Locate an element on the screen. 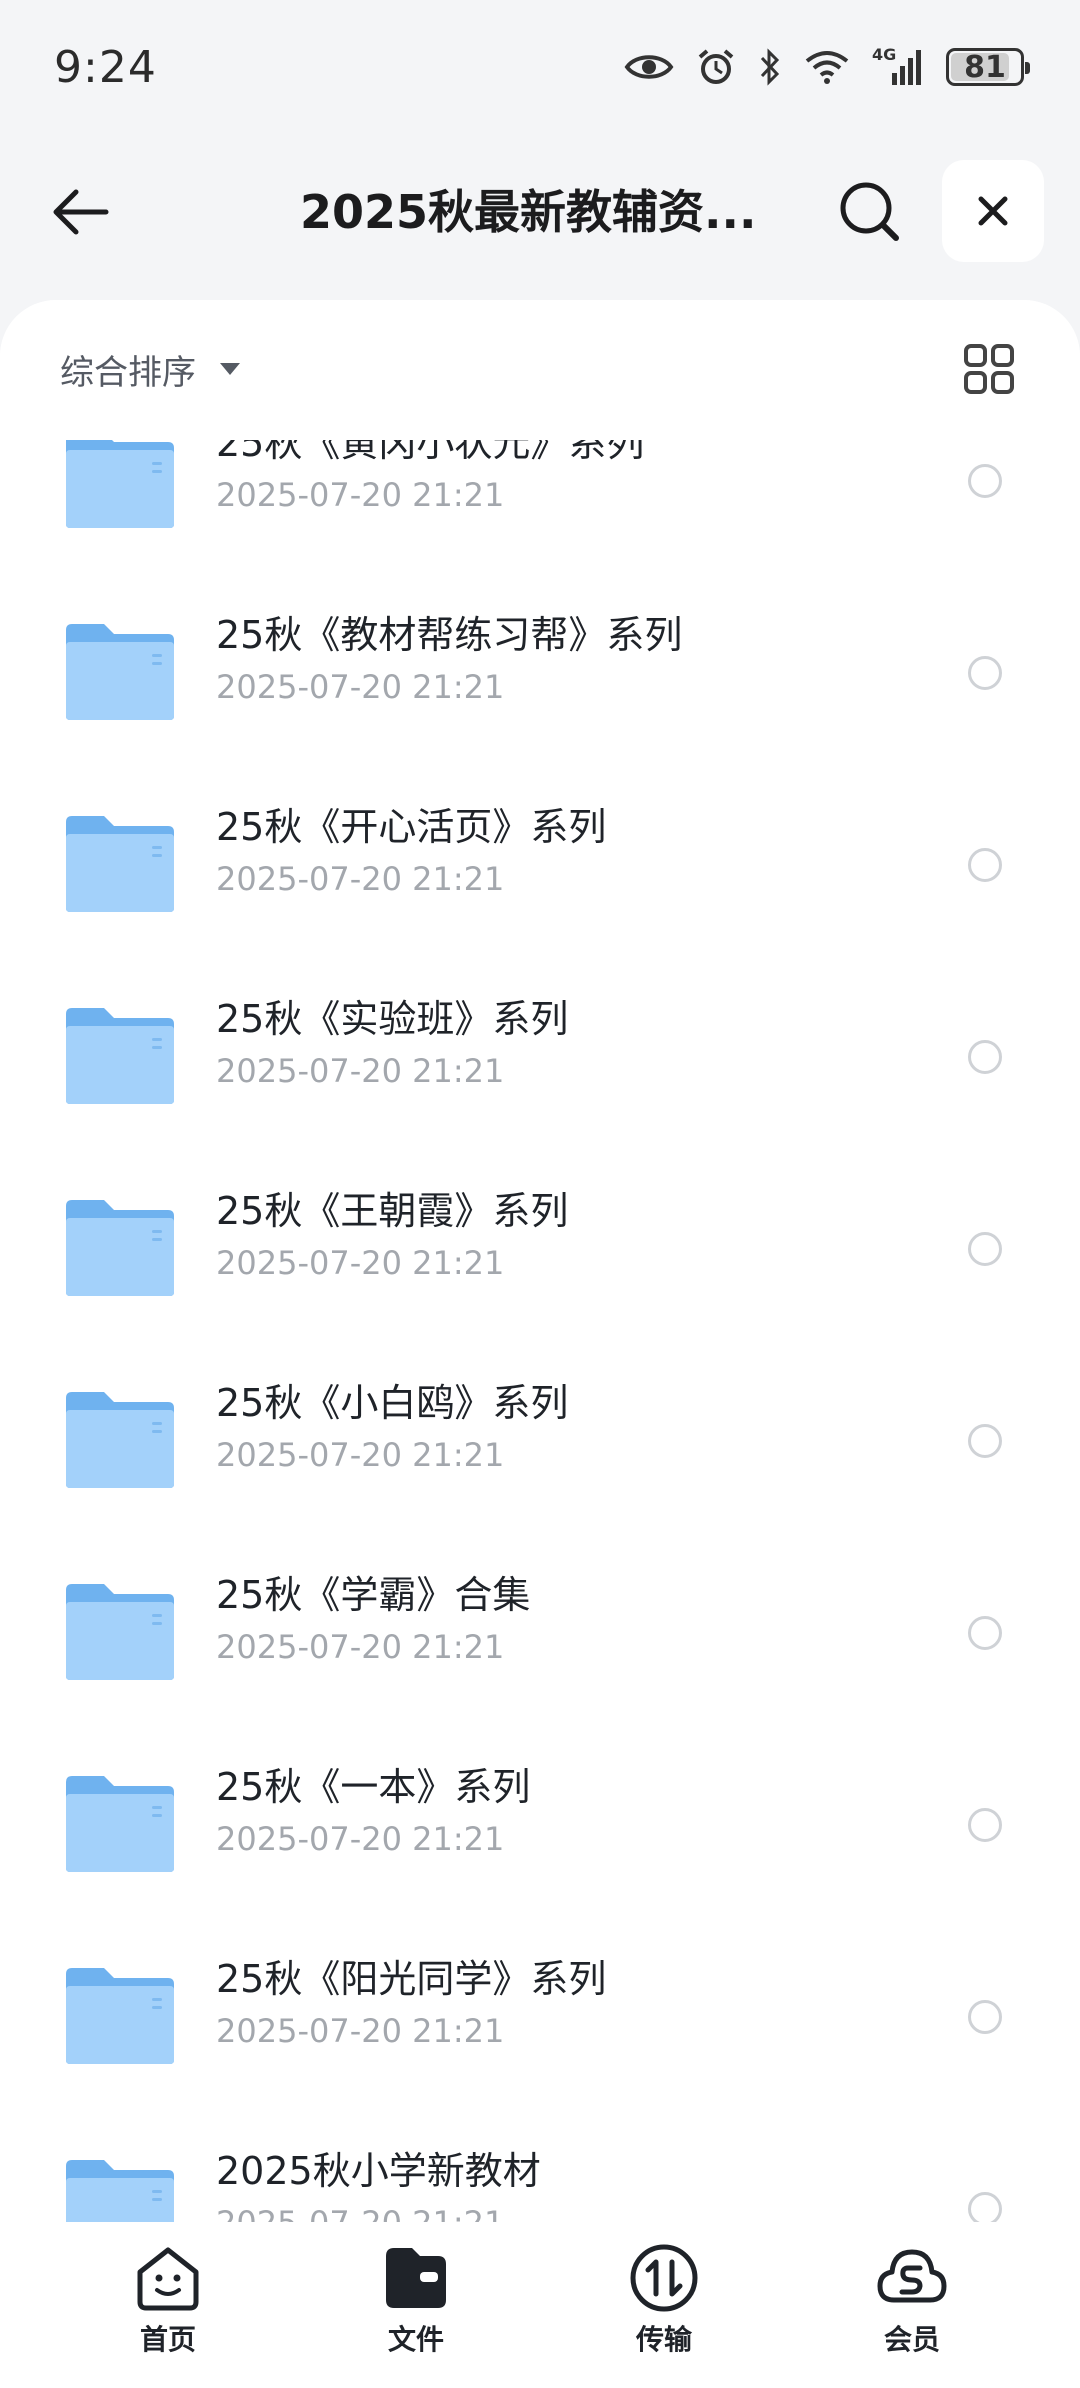  file-name: 25秋《一本》系列 is located at coordinates (373, 1787).